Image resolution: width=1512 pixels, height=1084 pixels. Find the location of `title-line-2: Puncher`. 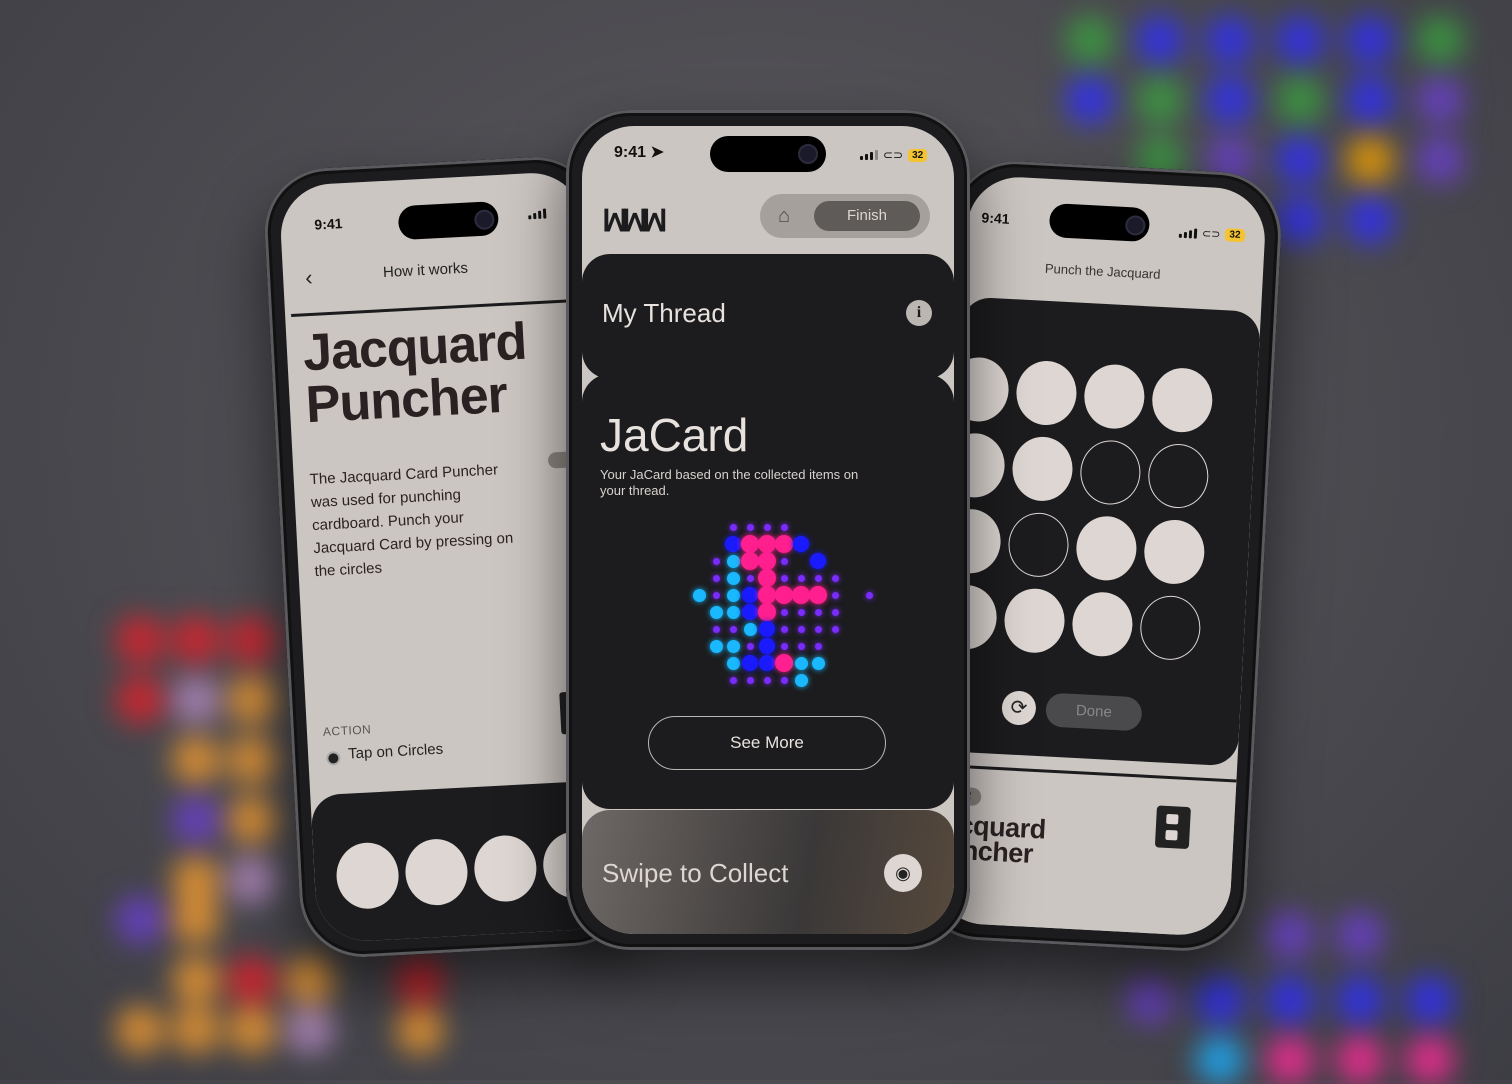

title-line-2: Puncher is located at coordinates (406, 400).